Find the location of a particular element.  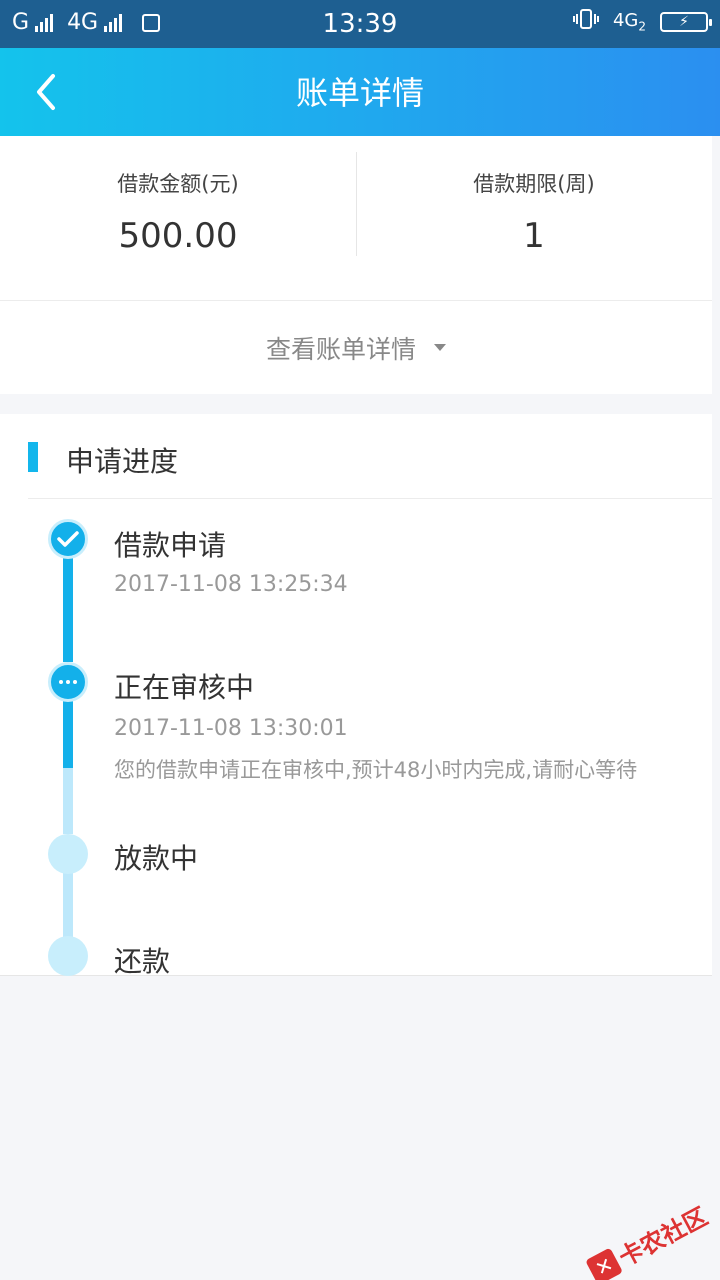

step-time: 2017-11-08 13:30:01 is located at coordinates (231, 728).